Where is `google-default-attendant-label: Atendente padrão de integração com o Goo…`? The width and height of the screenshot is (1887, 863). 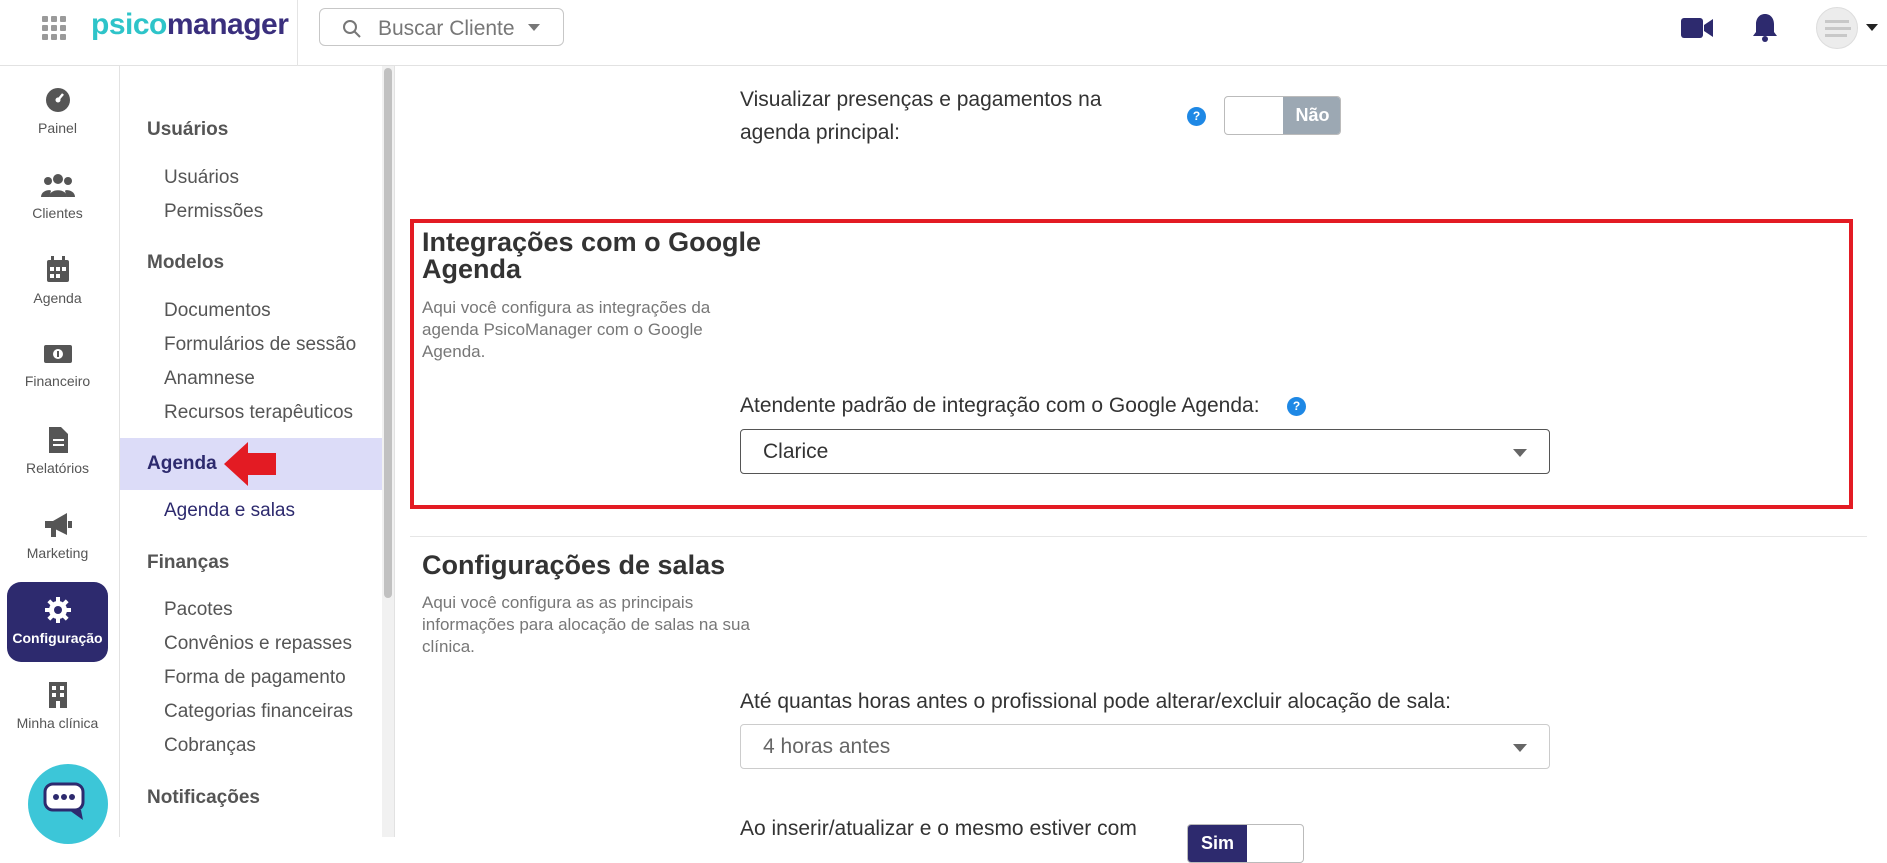 google-default-attendant-label: Atendente padrão de integração com o Goo… is located at coordinates (1000, 405).